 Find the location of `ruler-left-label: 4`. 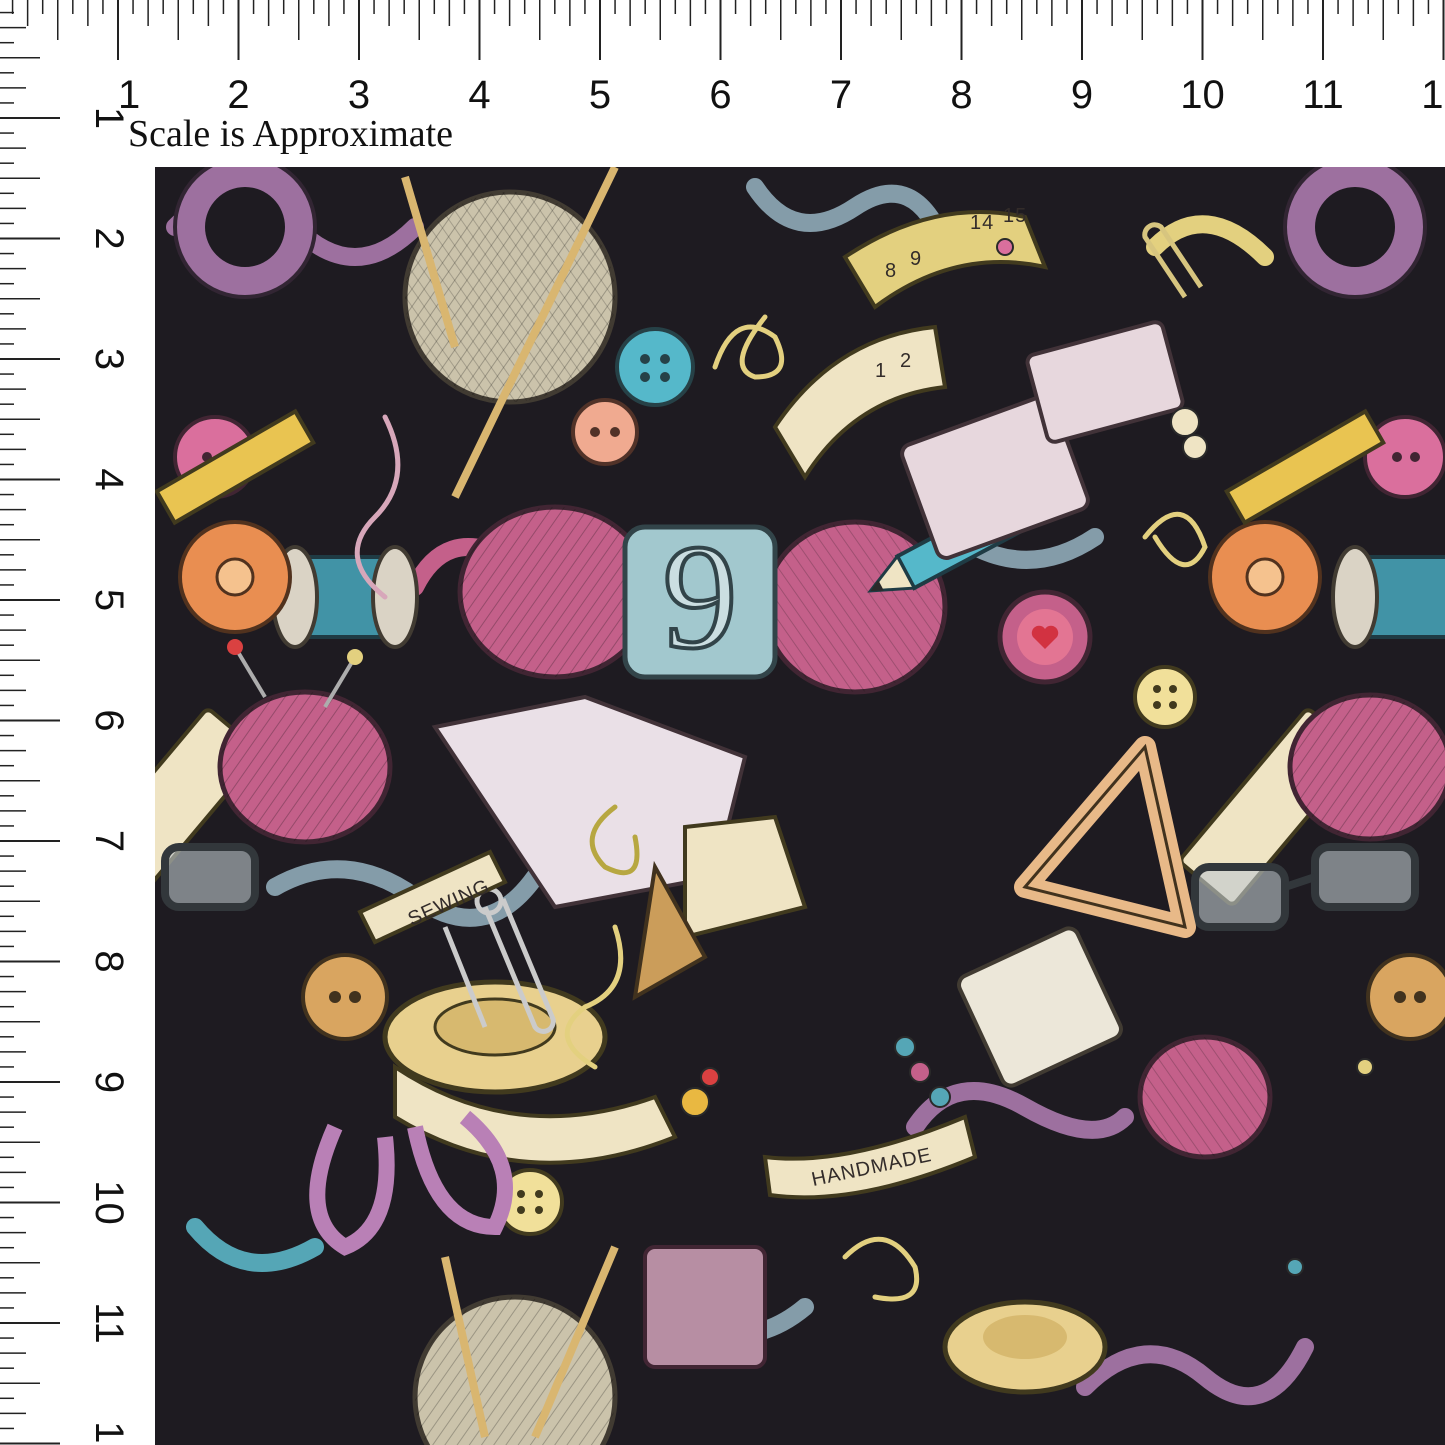

ruler-left-label: 4 is located at coordinates (109, 479).